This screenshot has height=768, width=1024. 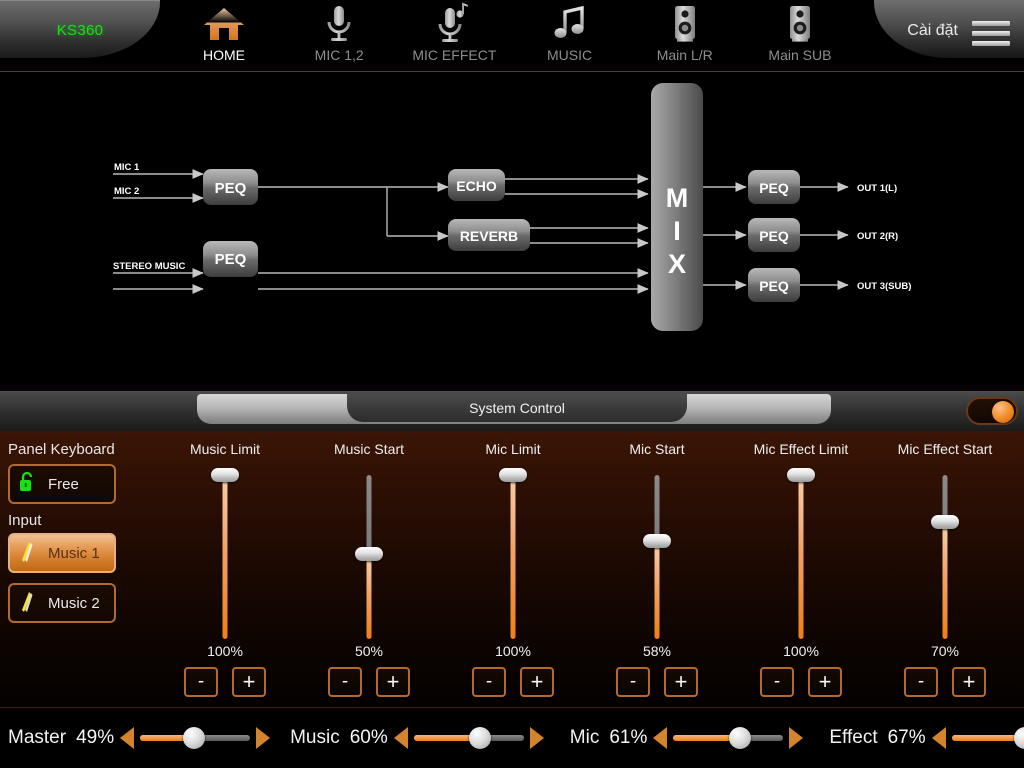 I want to click on diagram-node-mic-peq: PEQ, so click(x=230, y=187).